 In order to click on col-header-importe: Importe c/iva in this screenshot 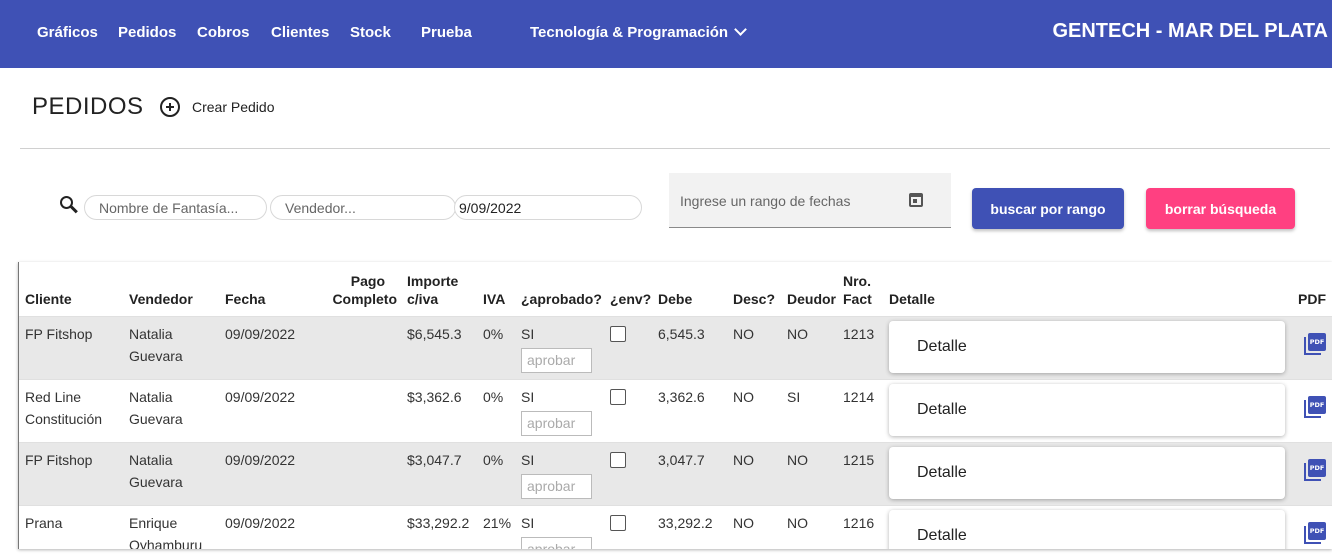, I will do `click(439, 289)`.